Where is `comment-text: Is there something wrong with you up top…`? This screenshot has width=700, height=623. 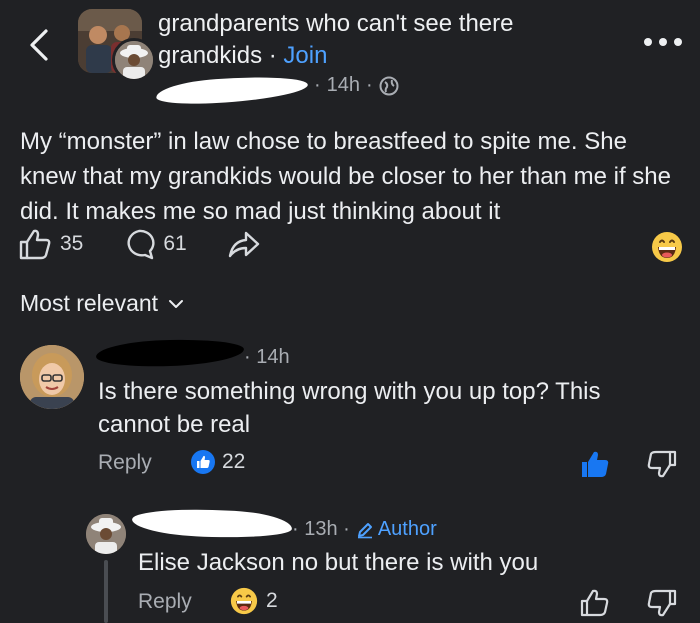 comment-text: Is there something wrong with you up top… is located at coordinates (349, 408).